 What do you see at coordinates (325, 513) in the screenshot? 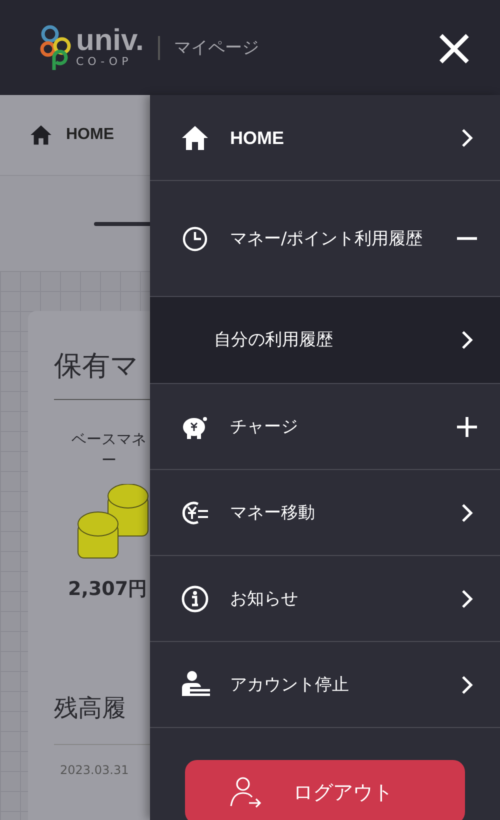
I see `menu-item: マネー移動` at bounding box center [325, 513].